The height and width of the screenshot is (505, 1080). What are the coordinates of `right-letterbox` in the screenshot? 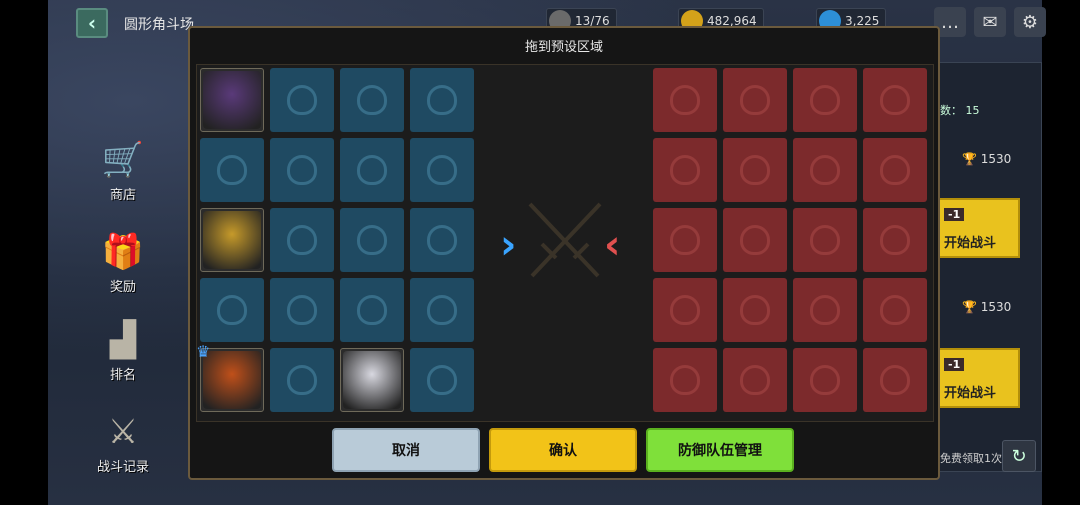 It's located at (1061, 252).